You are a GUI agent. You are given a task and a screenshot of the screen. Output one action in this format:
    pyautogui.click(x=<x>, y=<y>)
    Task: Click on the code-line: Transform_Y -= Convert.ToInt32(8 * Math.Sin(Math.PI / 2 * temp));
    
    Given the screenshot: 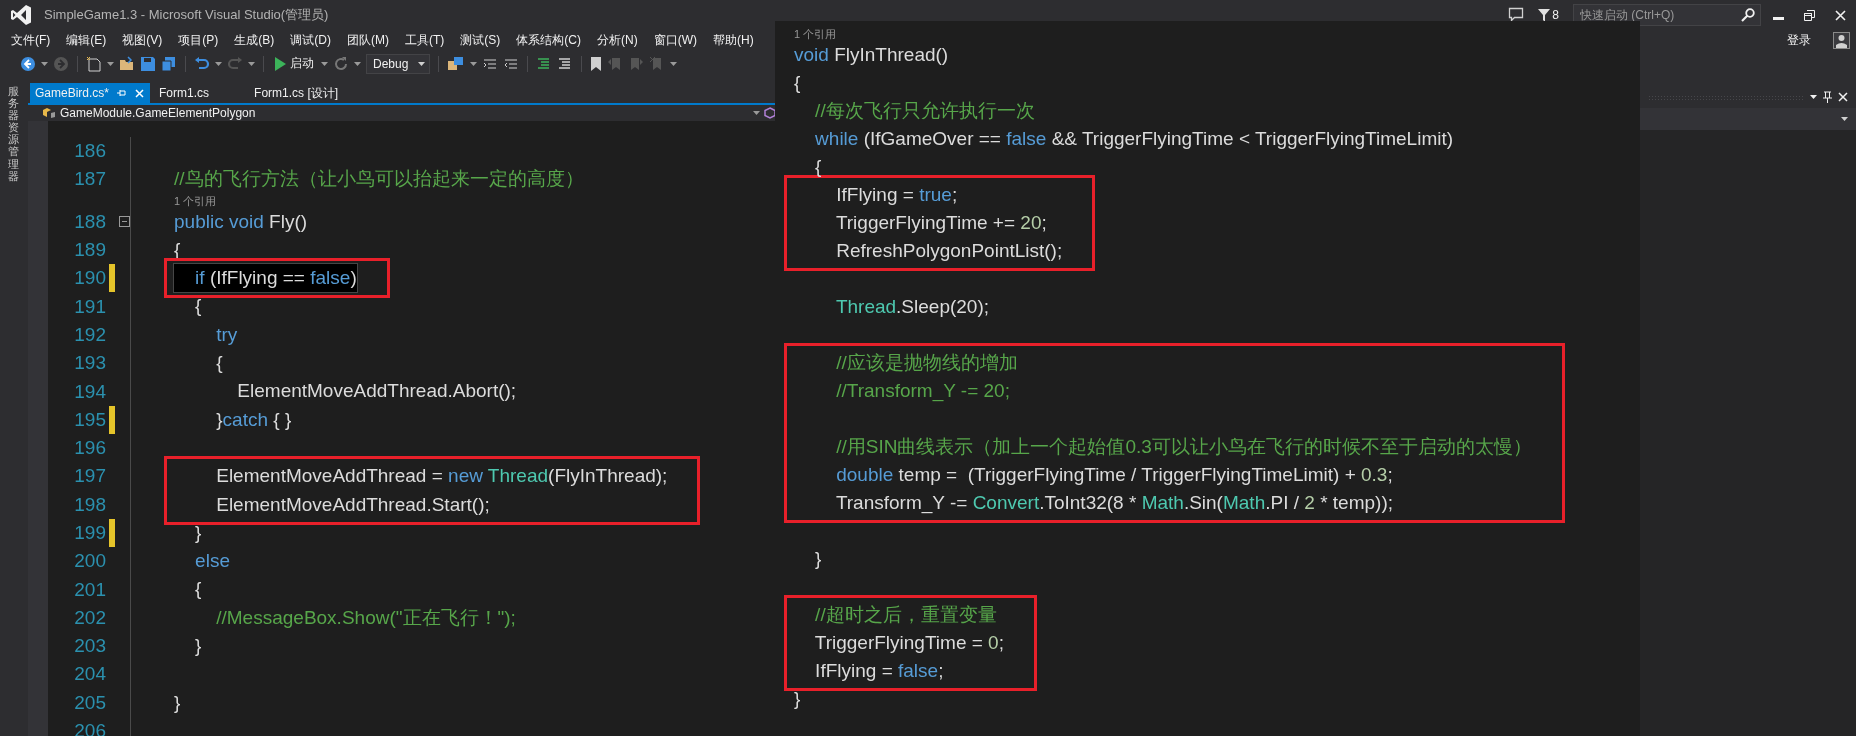 What is the action you would take?
    pyautogui.click(x=1113, y=503)
    